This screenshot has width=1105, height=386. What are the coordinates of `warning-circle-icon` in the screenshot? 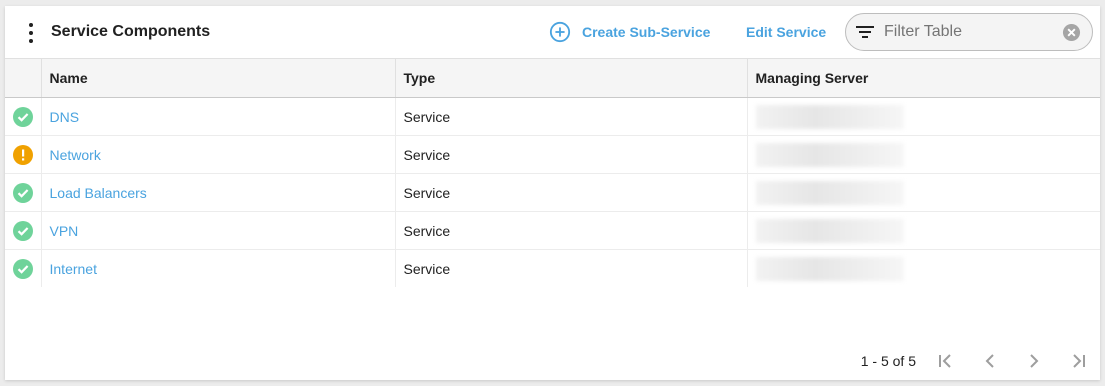 It's located at (22, 154).